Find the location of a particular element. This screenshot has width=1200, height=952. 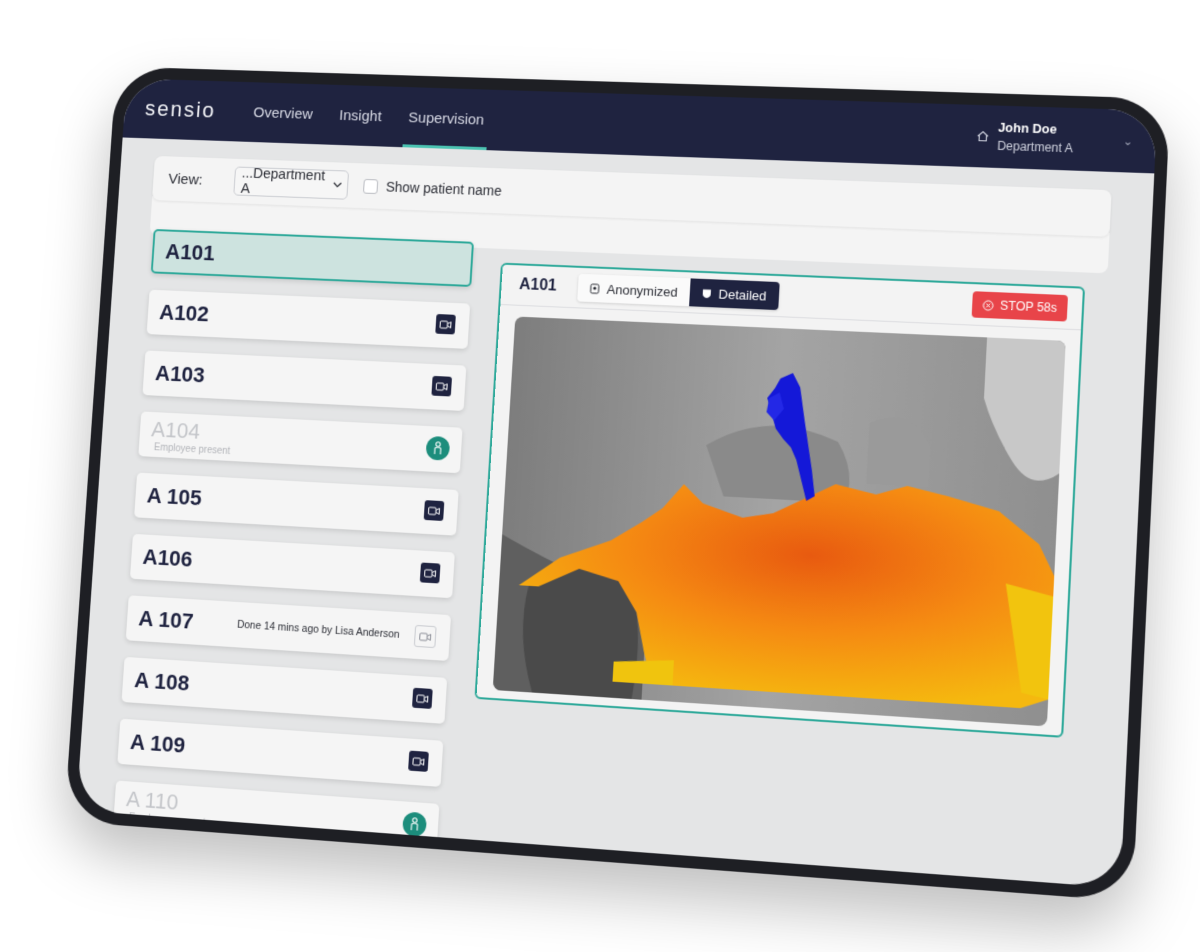

room-item-a102: A102 is located at coordinates (309, 319).